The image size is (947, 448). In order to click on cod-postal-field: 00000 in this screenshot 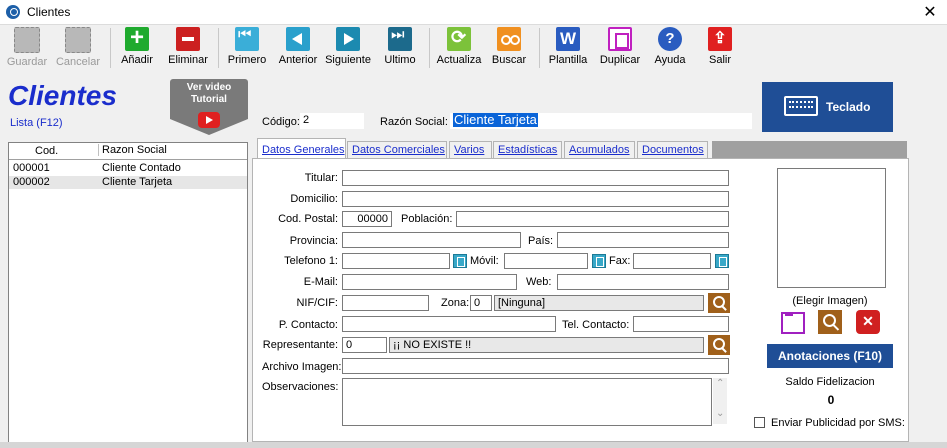, I will do `click(367, 219)`.